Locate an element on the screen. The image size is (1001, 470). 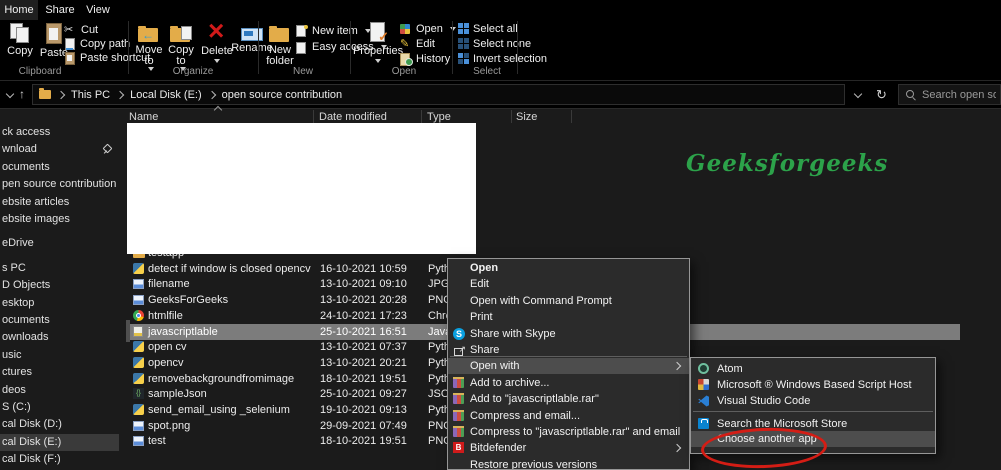
dropdown-arrow-icon is located at coordinates (378, 61).